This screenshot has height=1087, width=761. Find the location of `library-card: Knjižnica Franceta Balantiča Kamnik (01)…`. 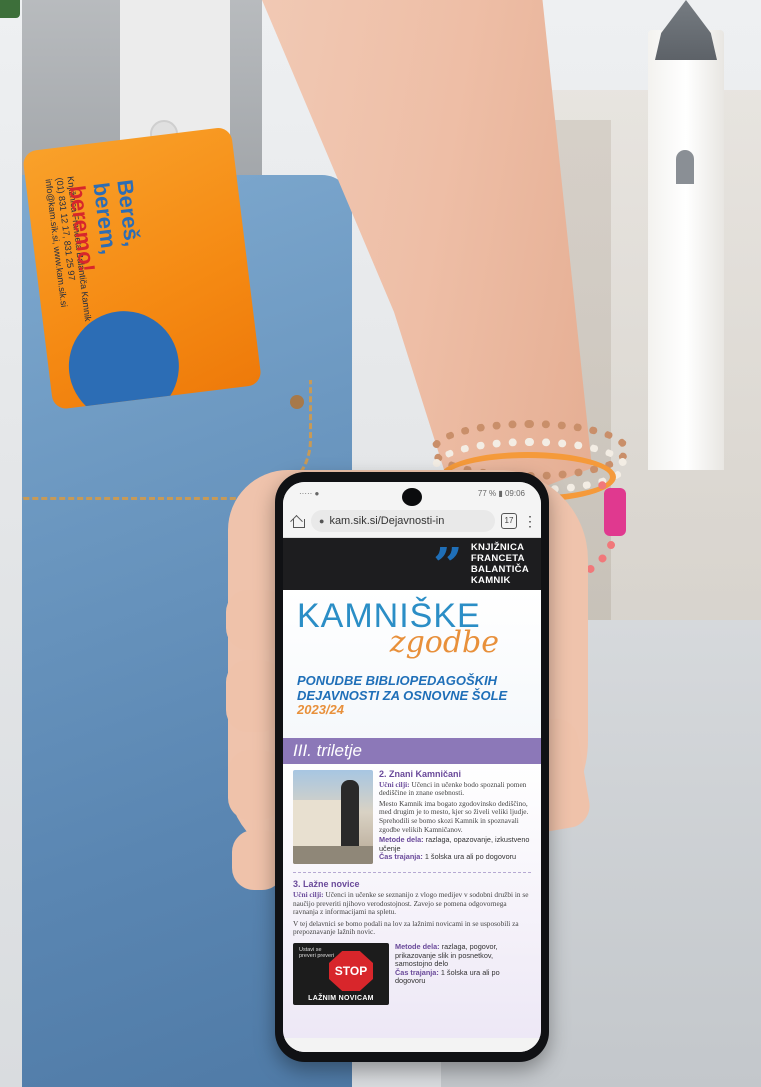

library-card: Knjižnica Franceta Balantiča Kamnik (01)… is located at coordinates (142, 268).